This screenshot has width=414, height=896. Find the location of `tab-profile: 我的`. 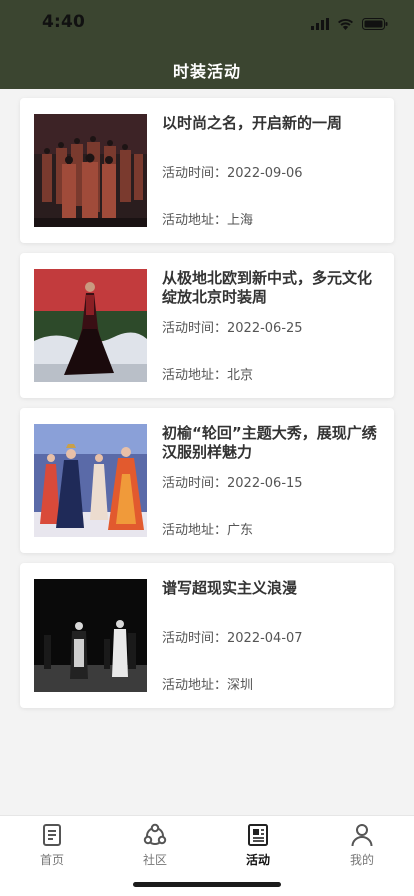

tab-profile: 我的 is located at coordinates (362, 845).